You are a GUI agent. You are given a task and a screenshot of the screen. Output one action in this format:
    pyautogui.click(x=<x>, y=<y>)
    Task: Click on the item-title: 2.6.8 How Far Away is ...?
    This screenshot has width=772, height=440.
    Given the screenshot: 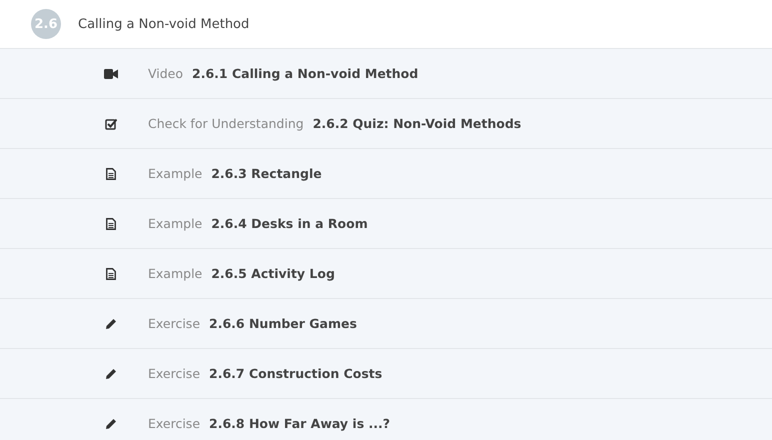 What is the action you would take?
    pyautogui.click(x=299, y=423)
    